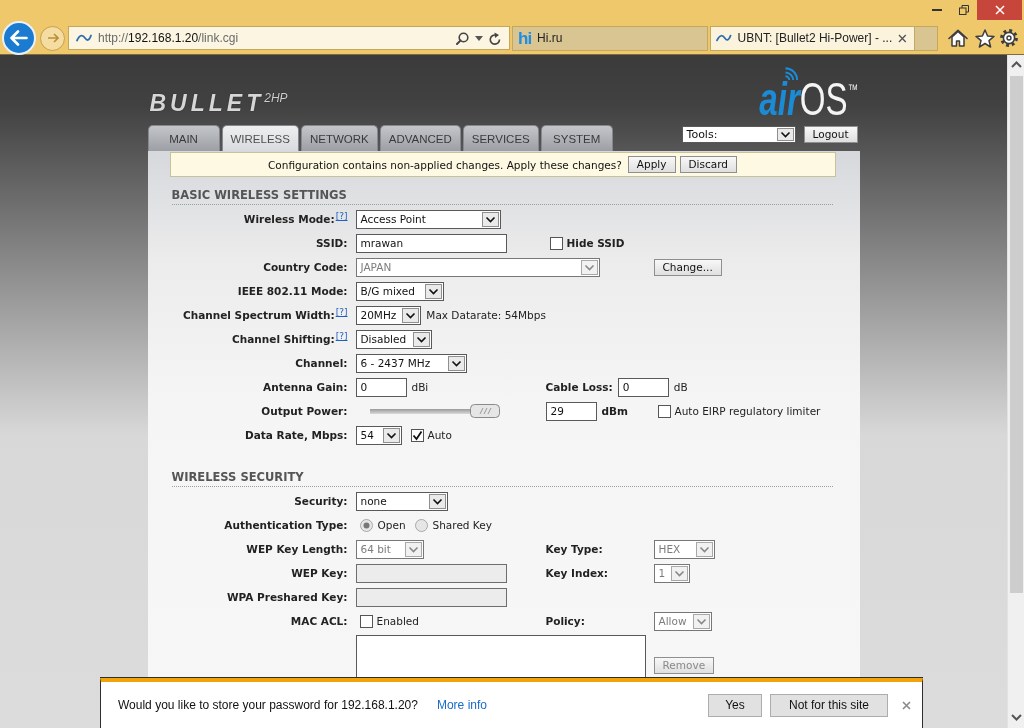  What do you see at coordinates (287, 597) in the screenshot?
I see `field-label: WPA Preshared Key:` at bounding box center [287, 597].